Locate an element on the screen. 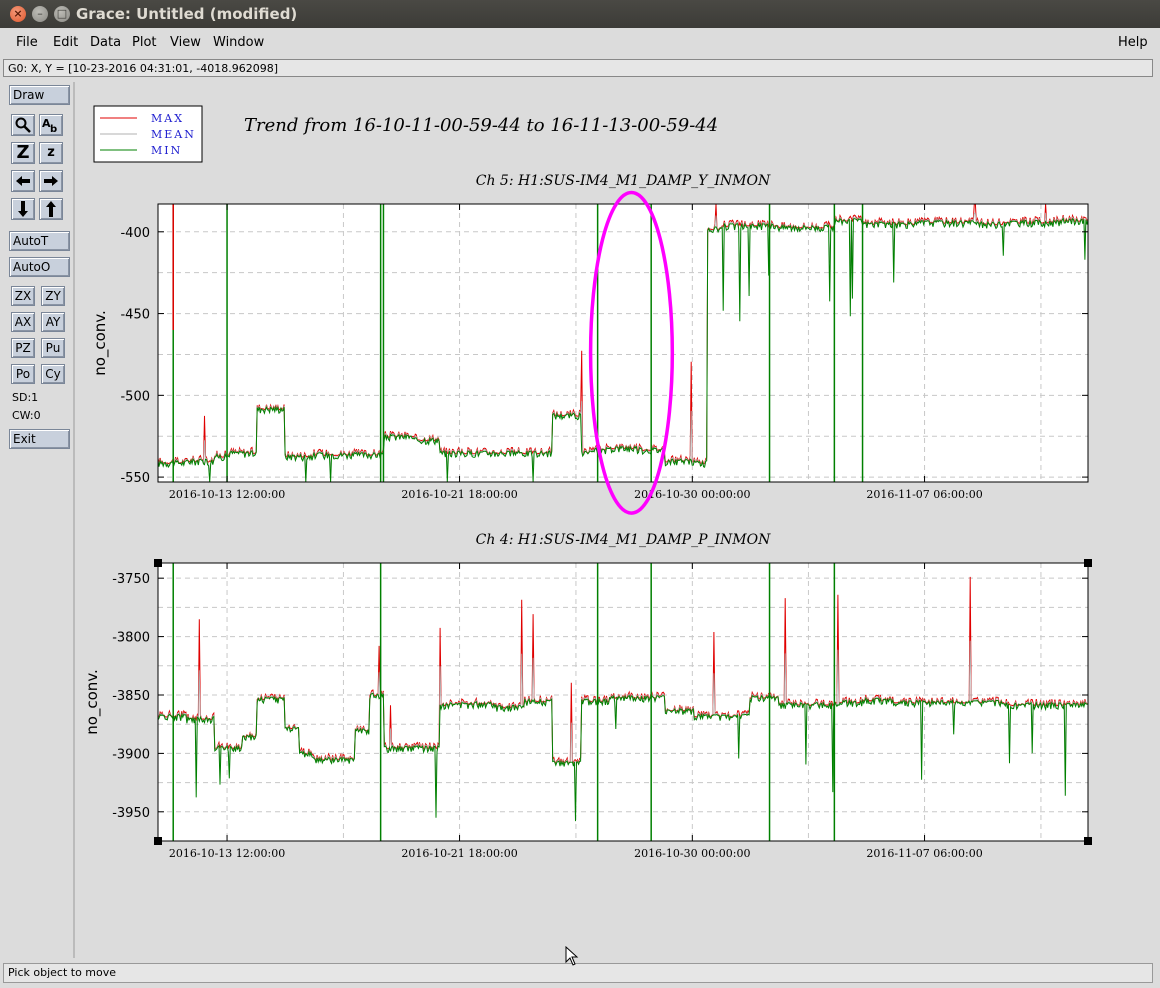  chart-title: Ch 5: H1:SUS-IM4_M1_DAMP_Y_INMON is located at coordinates (623, 181).